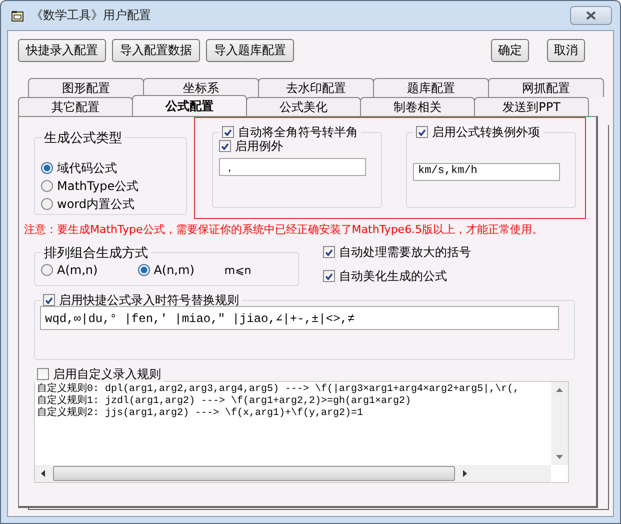 The width and height of the screenshot is (621, 524). Describe the element at coordinates (393, 276) in the screenshot. I see `checkbox-label: 自动美化生成的公式` at that location.